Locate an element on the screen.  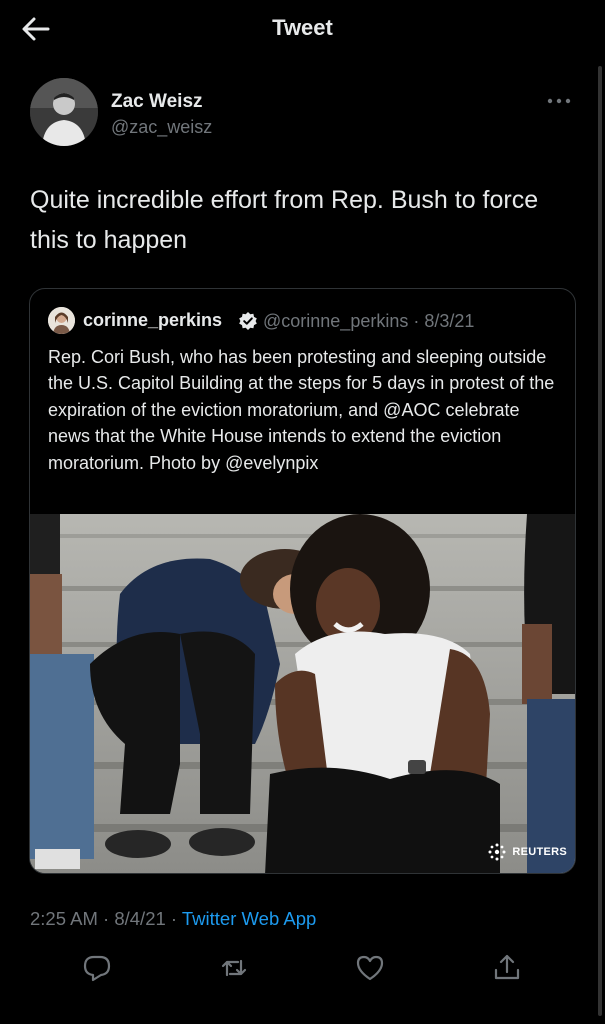
share-button is located at coordinates (507, 968).